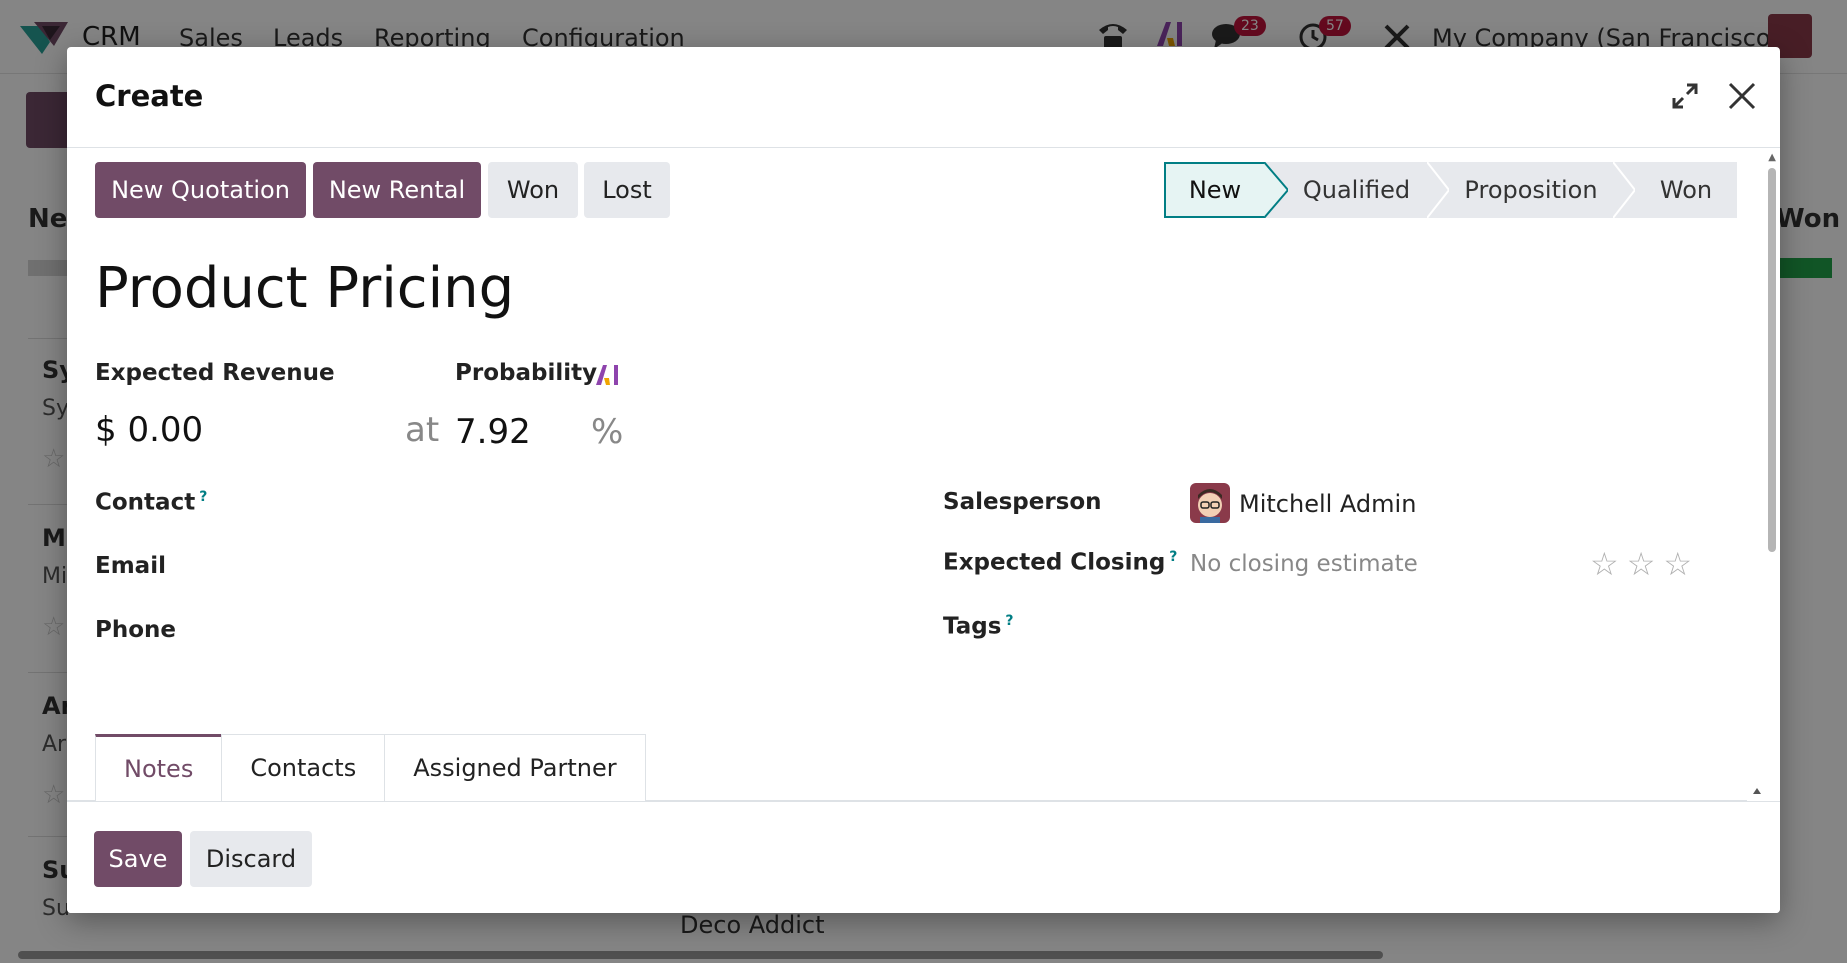  Describe the element at coordinates (422, 430) in the screenshot. I see `at-label: at` at that location.